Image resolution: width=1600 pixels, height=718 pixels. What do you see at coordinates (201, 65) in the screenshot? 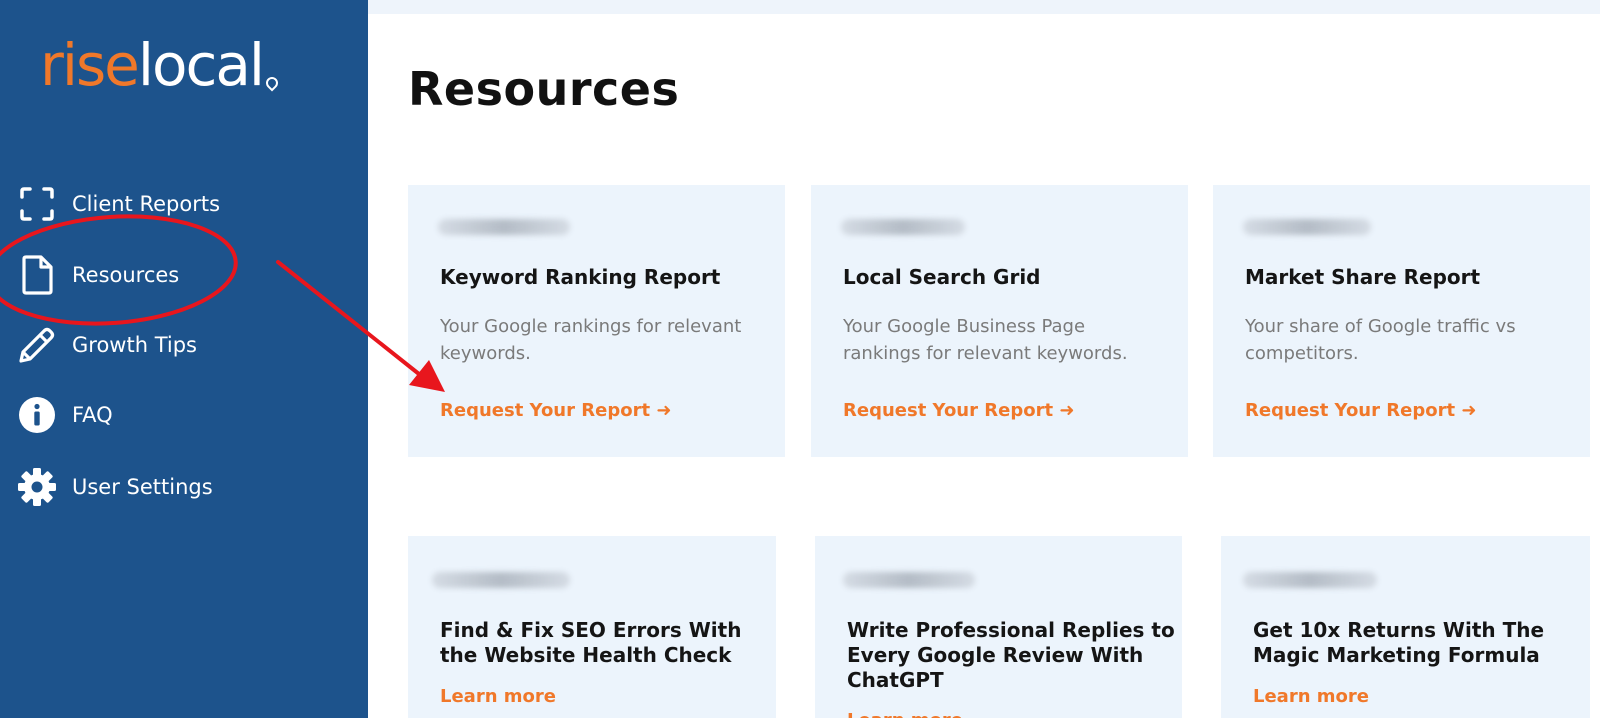
I see `logo-local: local` at bounding box center [201, 65].